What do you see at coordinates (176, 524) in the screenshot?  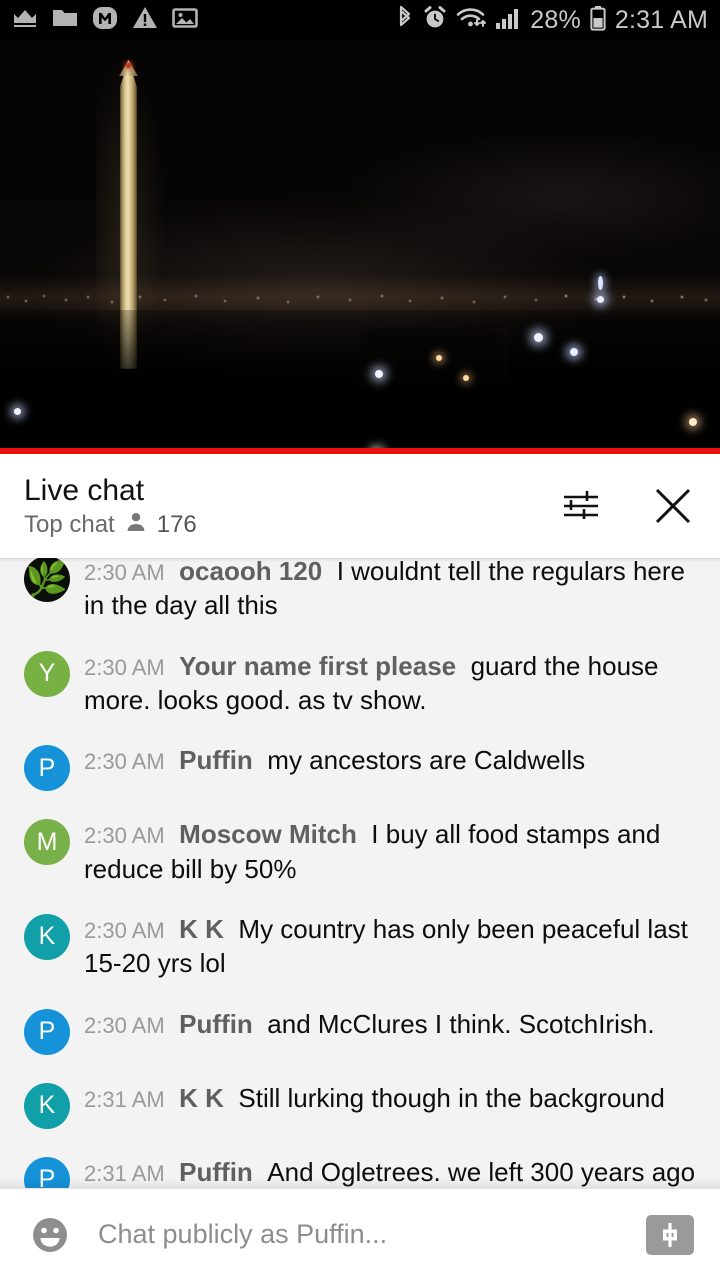 I see `viewer-count: 176` at bounding box center [176, 524].